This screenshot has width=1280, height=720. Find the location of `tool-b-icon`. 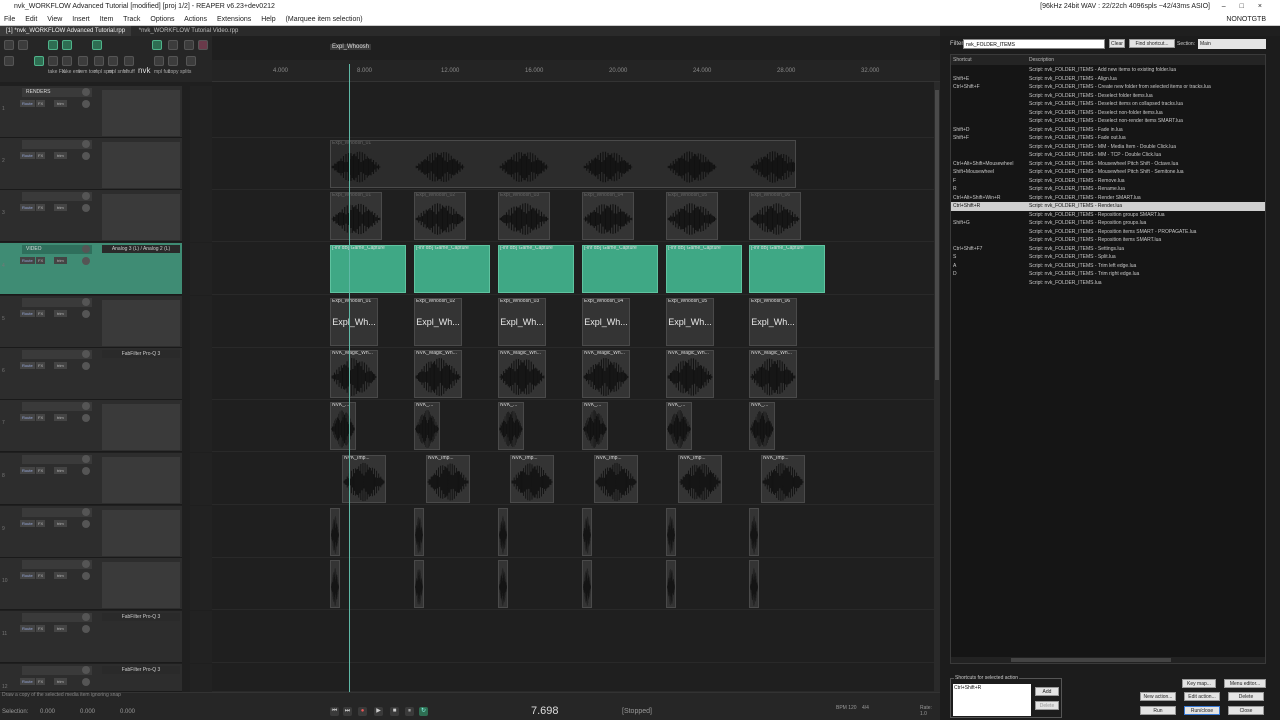

tool-b-icon is located at coordinates (39, 61).